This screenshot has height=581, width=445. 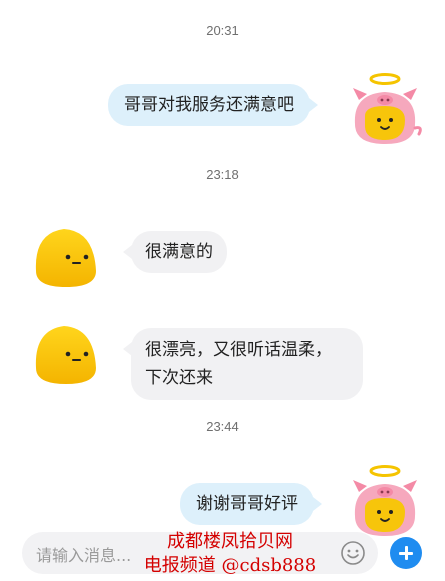 I want to click on timestamp: 23:44, so click(x=222, y=426).